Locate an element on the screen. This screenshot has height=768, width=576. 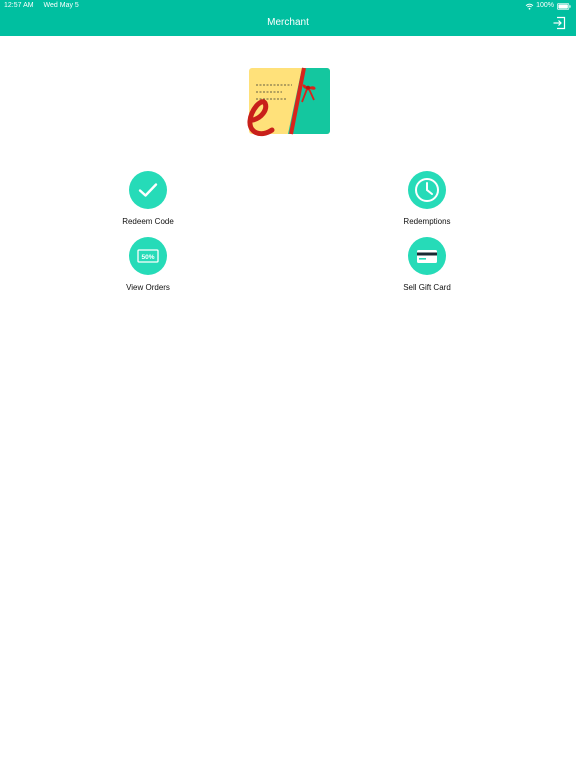
gift-card-logo is located at coordinates (288, 102).